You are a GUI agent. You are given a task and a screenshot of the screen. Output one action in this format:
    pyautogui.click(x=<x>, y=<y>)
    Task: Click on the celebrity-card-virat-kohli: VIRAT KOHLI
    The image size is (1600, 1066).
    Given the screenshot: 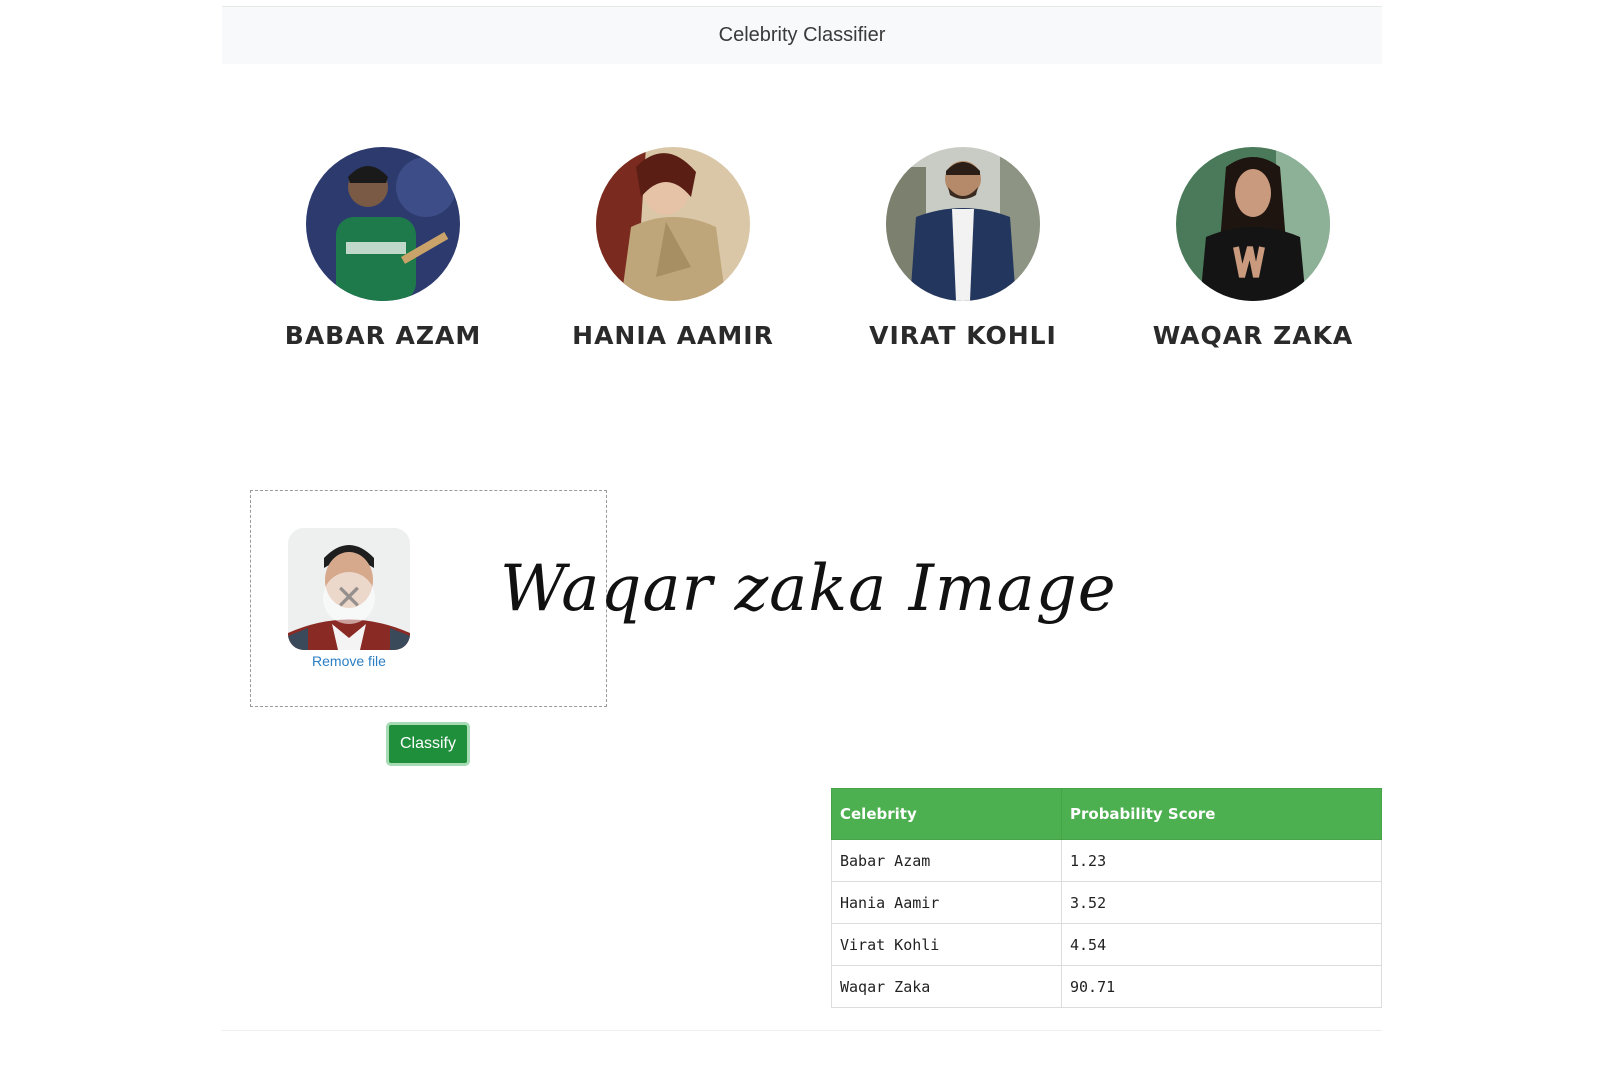 What is the action you would take?
    pyautogui.click(x=963, y=248)
    